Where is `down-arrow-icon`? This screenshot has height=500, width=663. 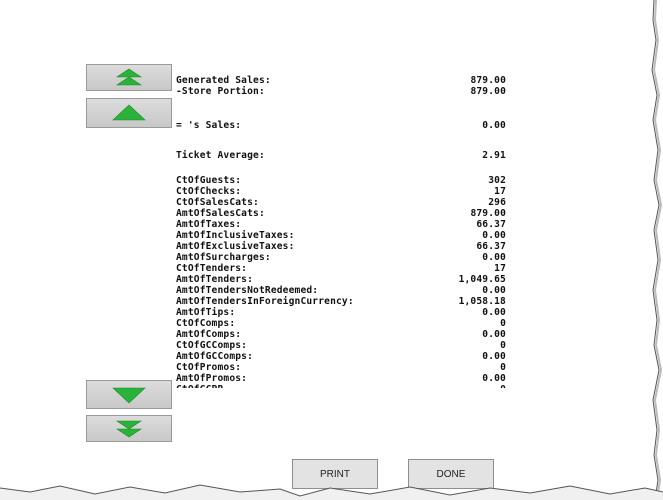 down-arrow-icon is located at coordinates (129, 395).